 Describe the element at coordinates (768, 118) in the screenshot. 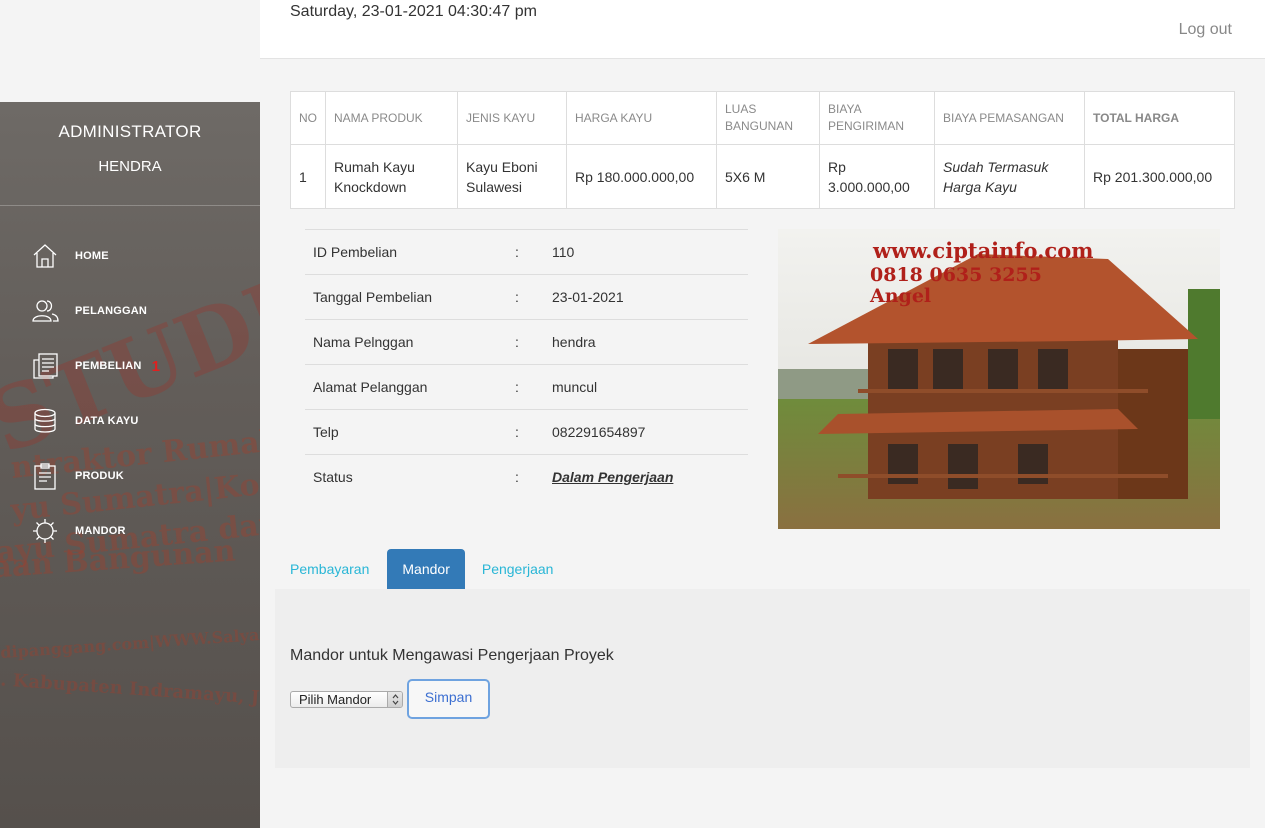

I see `col-header-luas-bangunan: LUAS BANGUNAN` at that location.